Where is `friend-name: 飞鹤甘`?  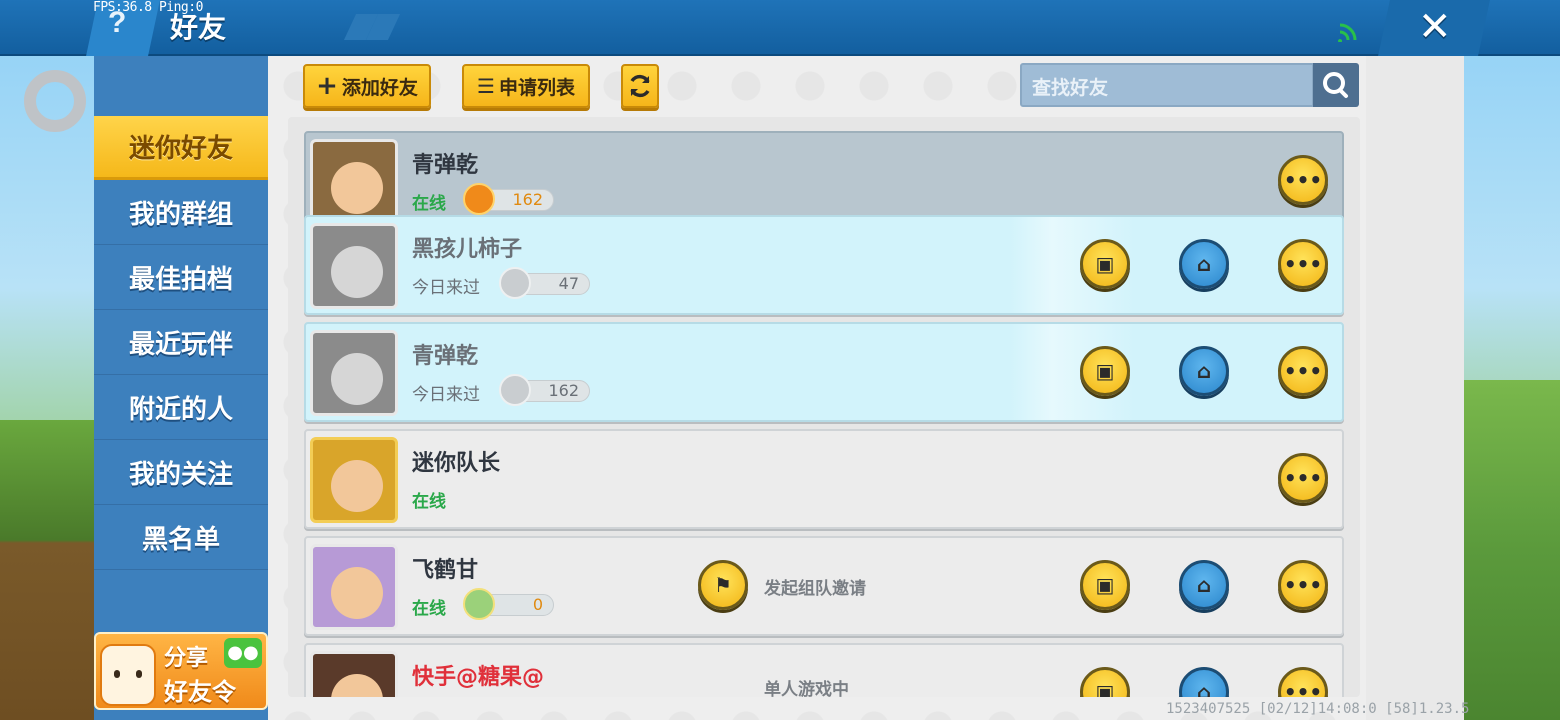 friend-name: 飞鹤甘 is located at coordinates (445, 570).